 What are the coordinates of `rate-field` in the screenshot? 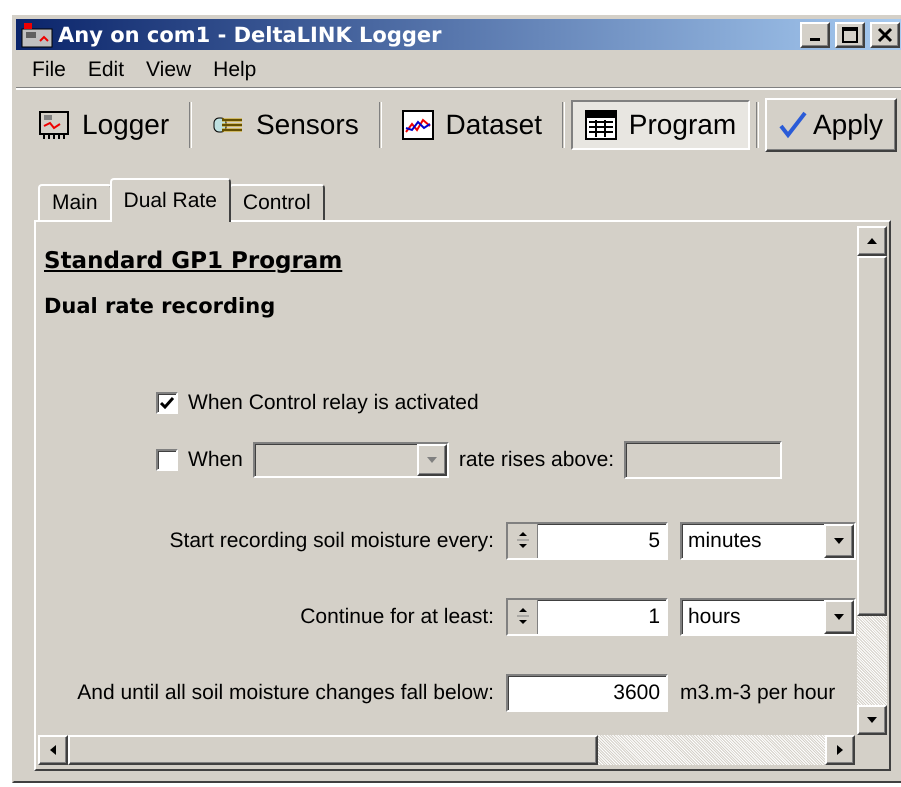 It's located at (703, 460).